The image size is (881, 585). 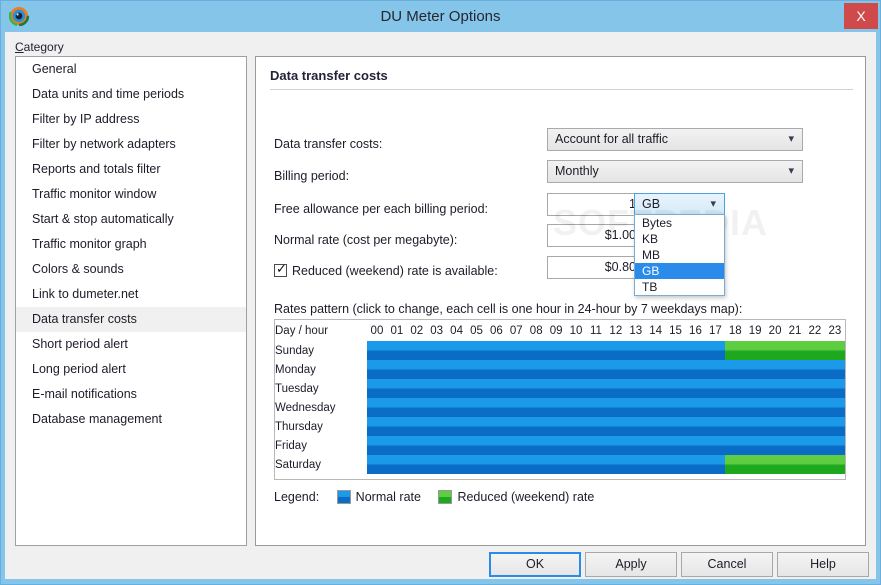 What do you see at coordinates (280, 269) in the screenshot?
I see `reduced-rate-checkbox: ✓` at bounding box center [280, 269].